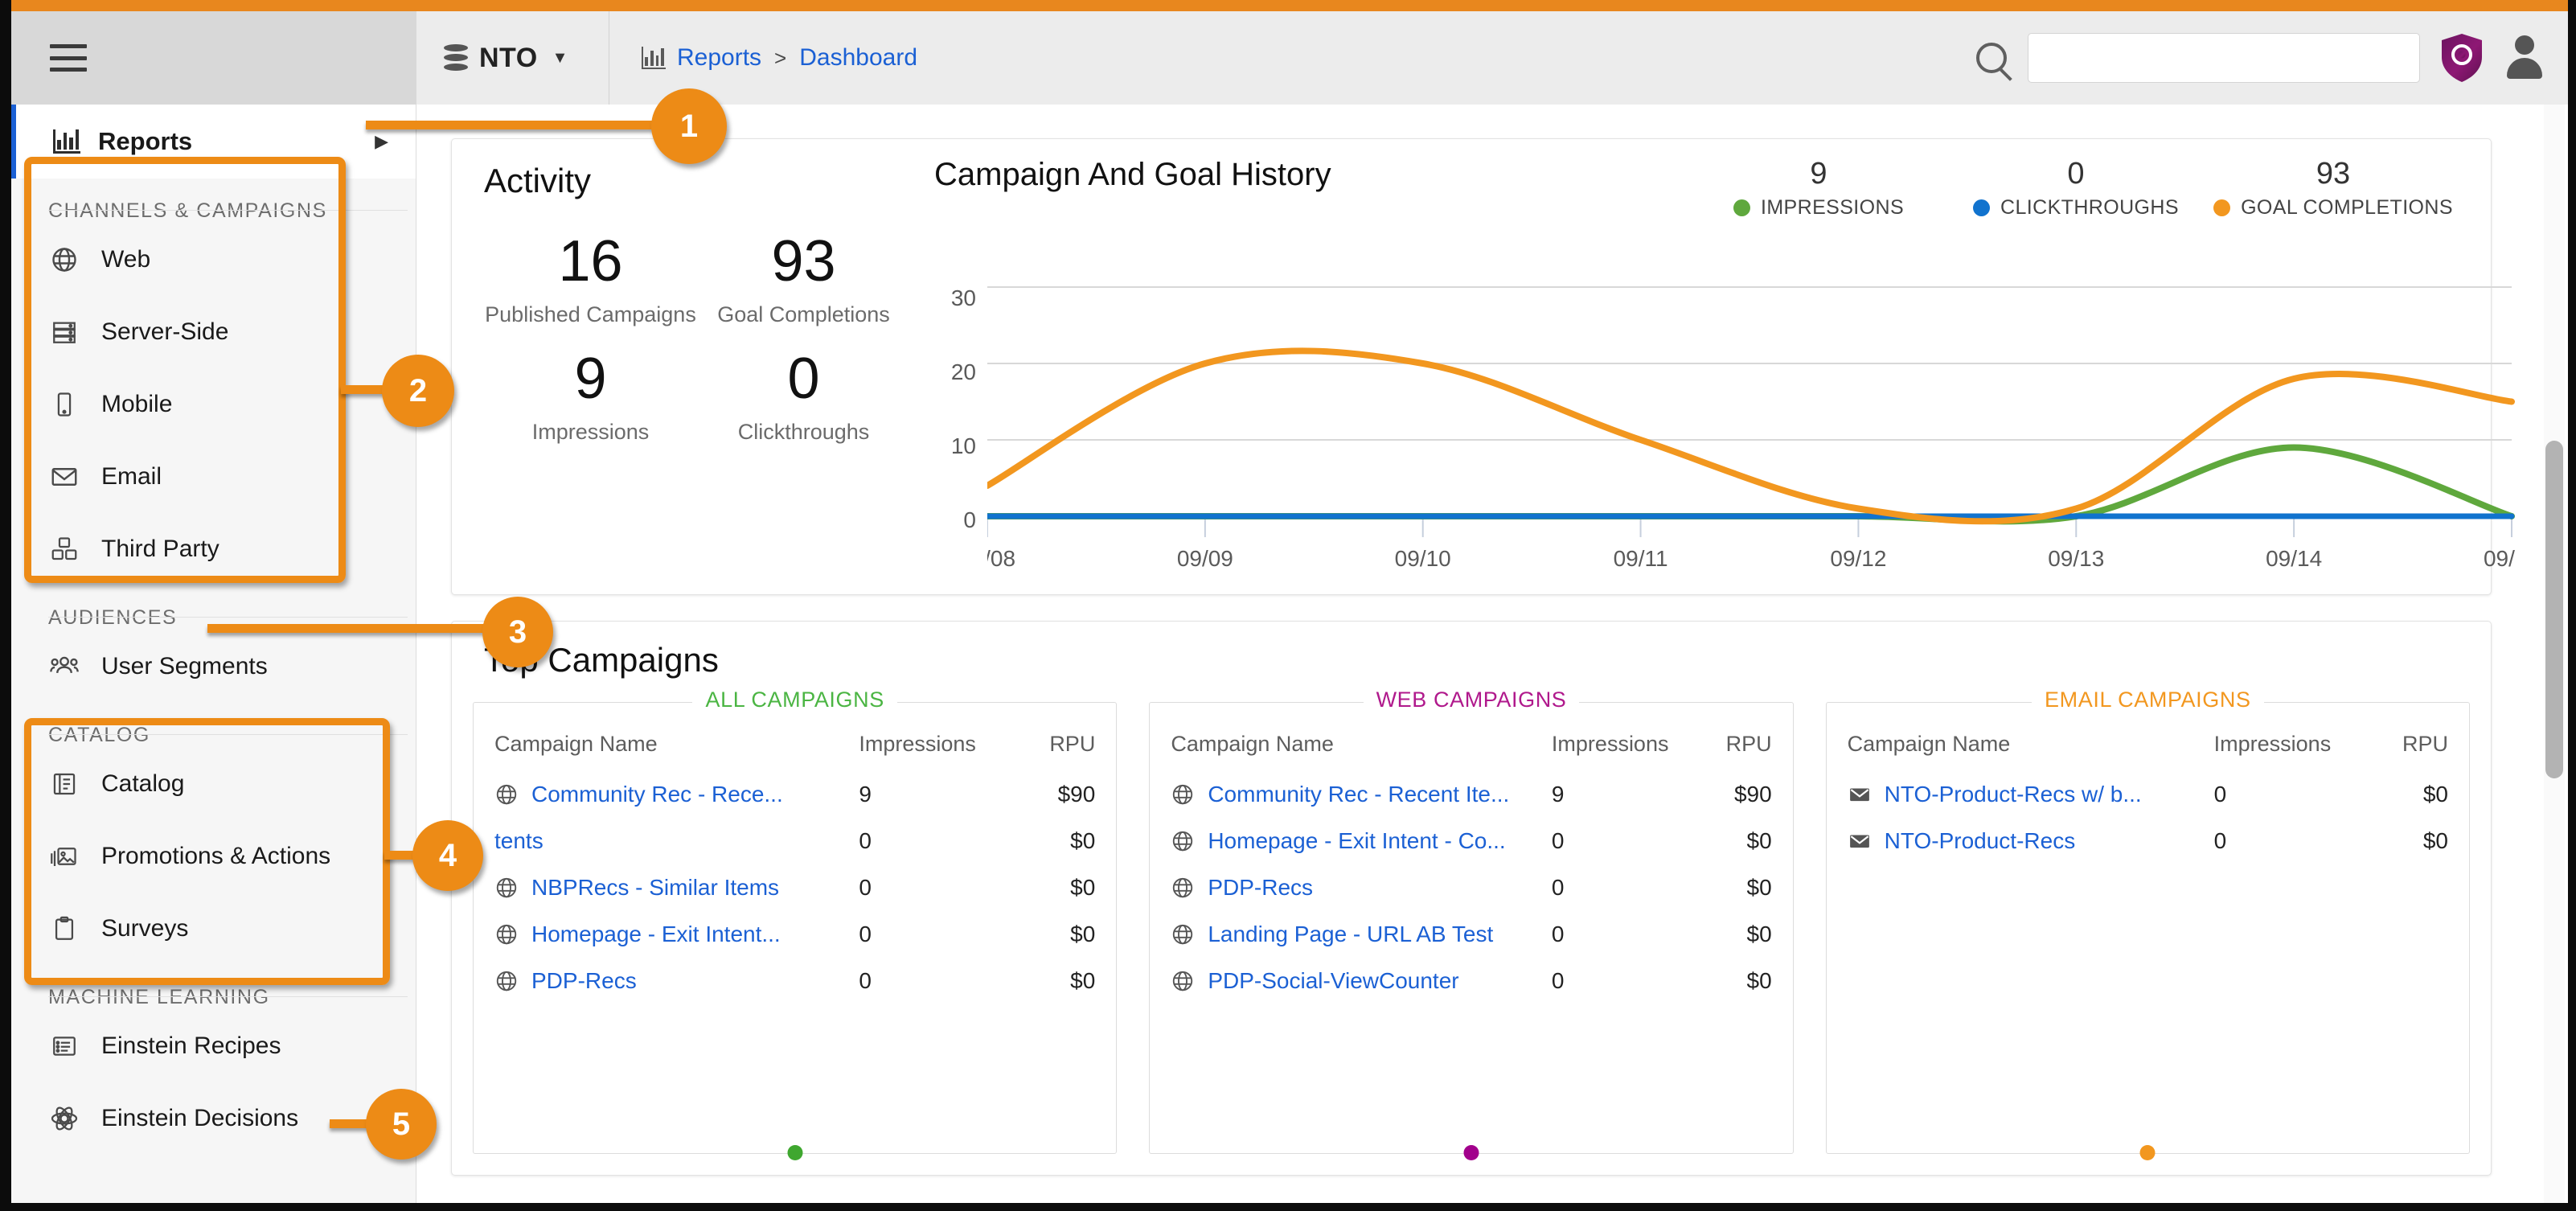 The height and width of the screenshot is (1211, 2576). I want to click on panel-legend-label: WEB CAMPAIGNS, so click(1471, 700).